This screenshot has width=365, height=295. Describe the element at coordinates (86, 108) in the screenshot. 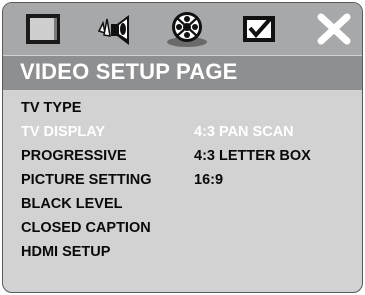

I see `menu-item-tv-type: TV TYPE` at that location.